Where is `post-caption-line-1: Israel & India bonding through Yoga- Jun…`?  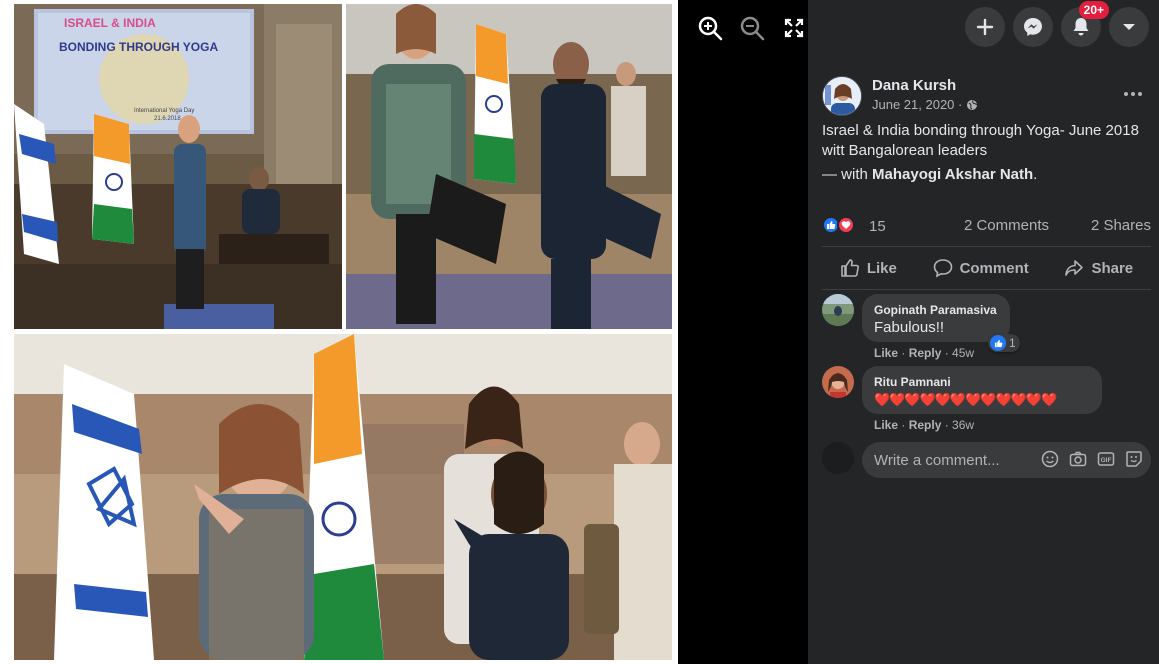 post-caption-line-1: Israel & India bonding through Yoga- Jun… is located at coordinates (980, 130).